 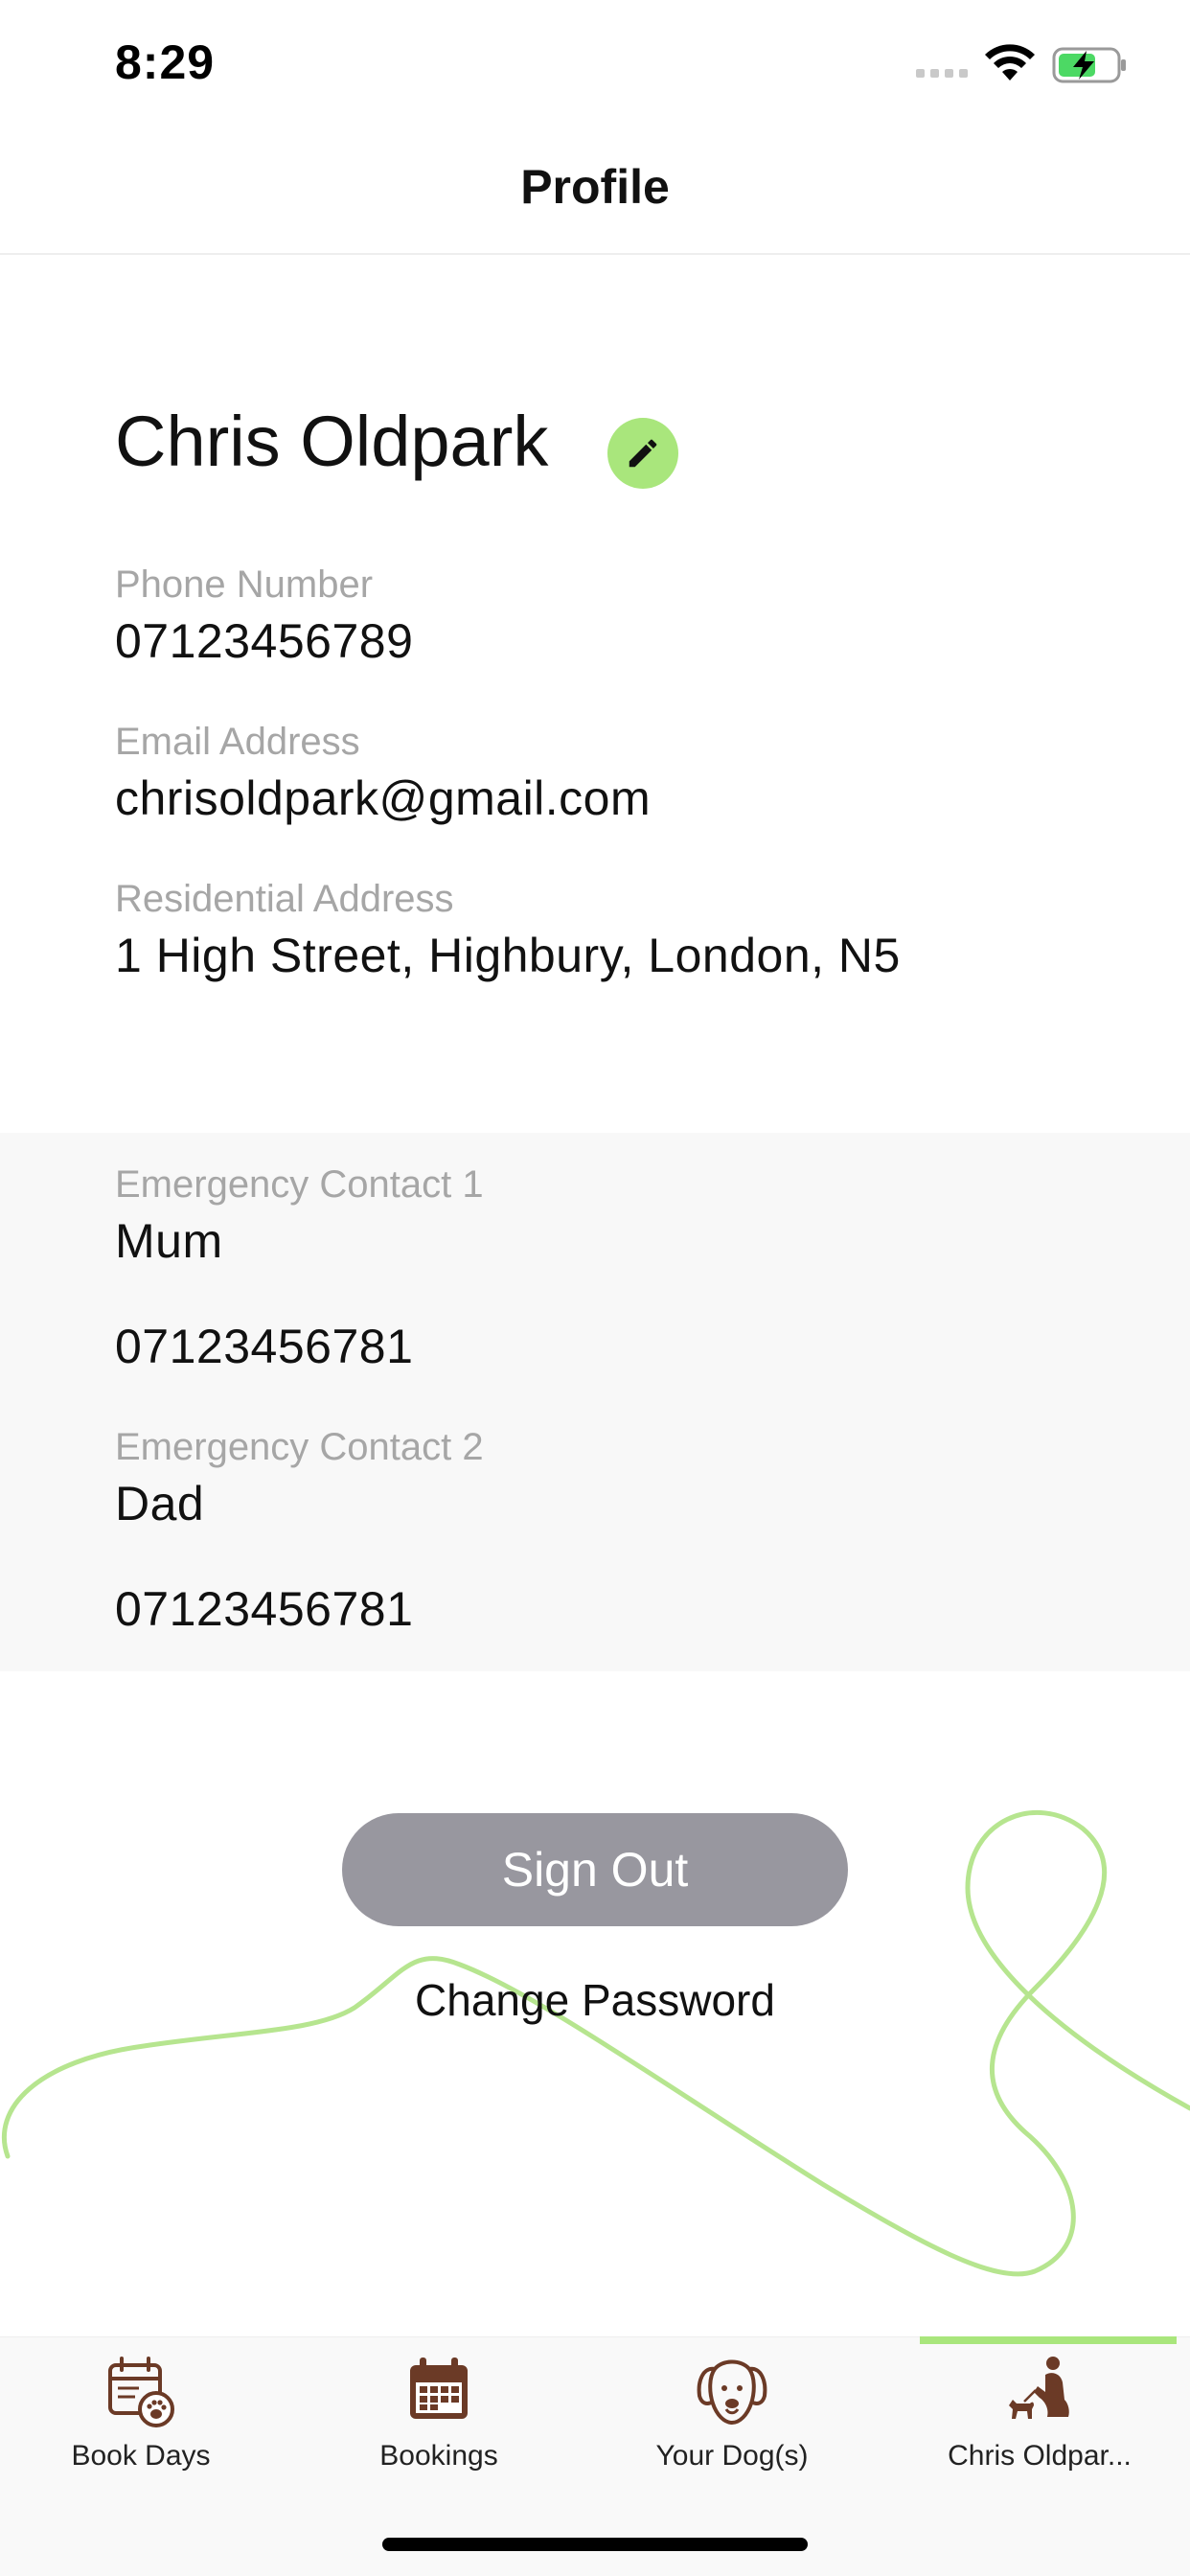 What do you see at coordinates (264, 641) in the screenshot?
I see `phone-number-value: 07123456789` at bounding box center [264, 641].